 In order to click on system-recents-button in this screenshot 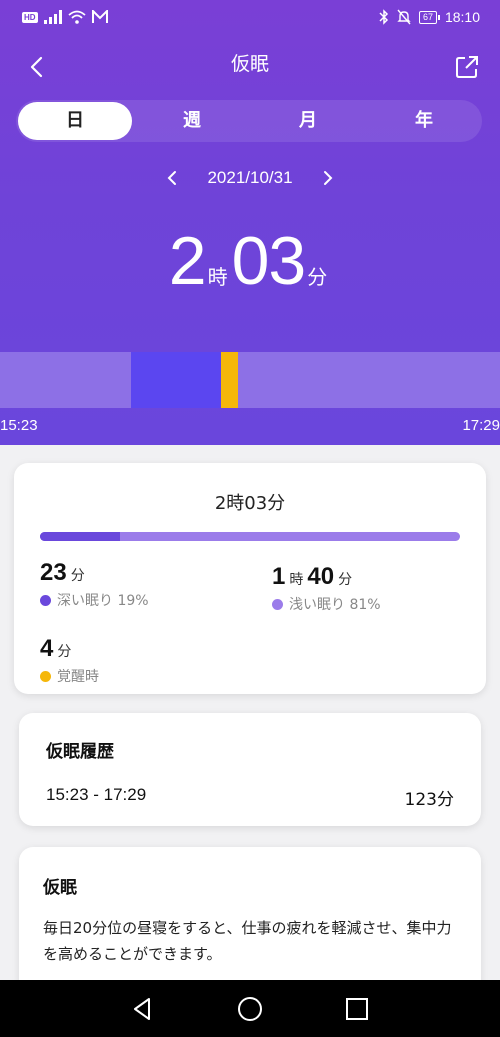, I will do `click(357, 1009)`.